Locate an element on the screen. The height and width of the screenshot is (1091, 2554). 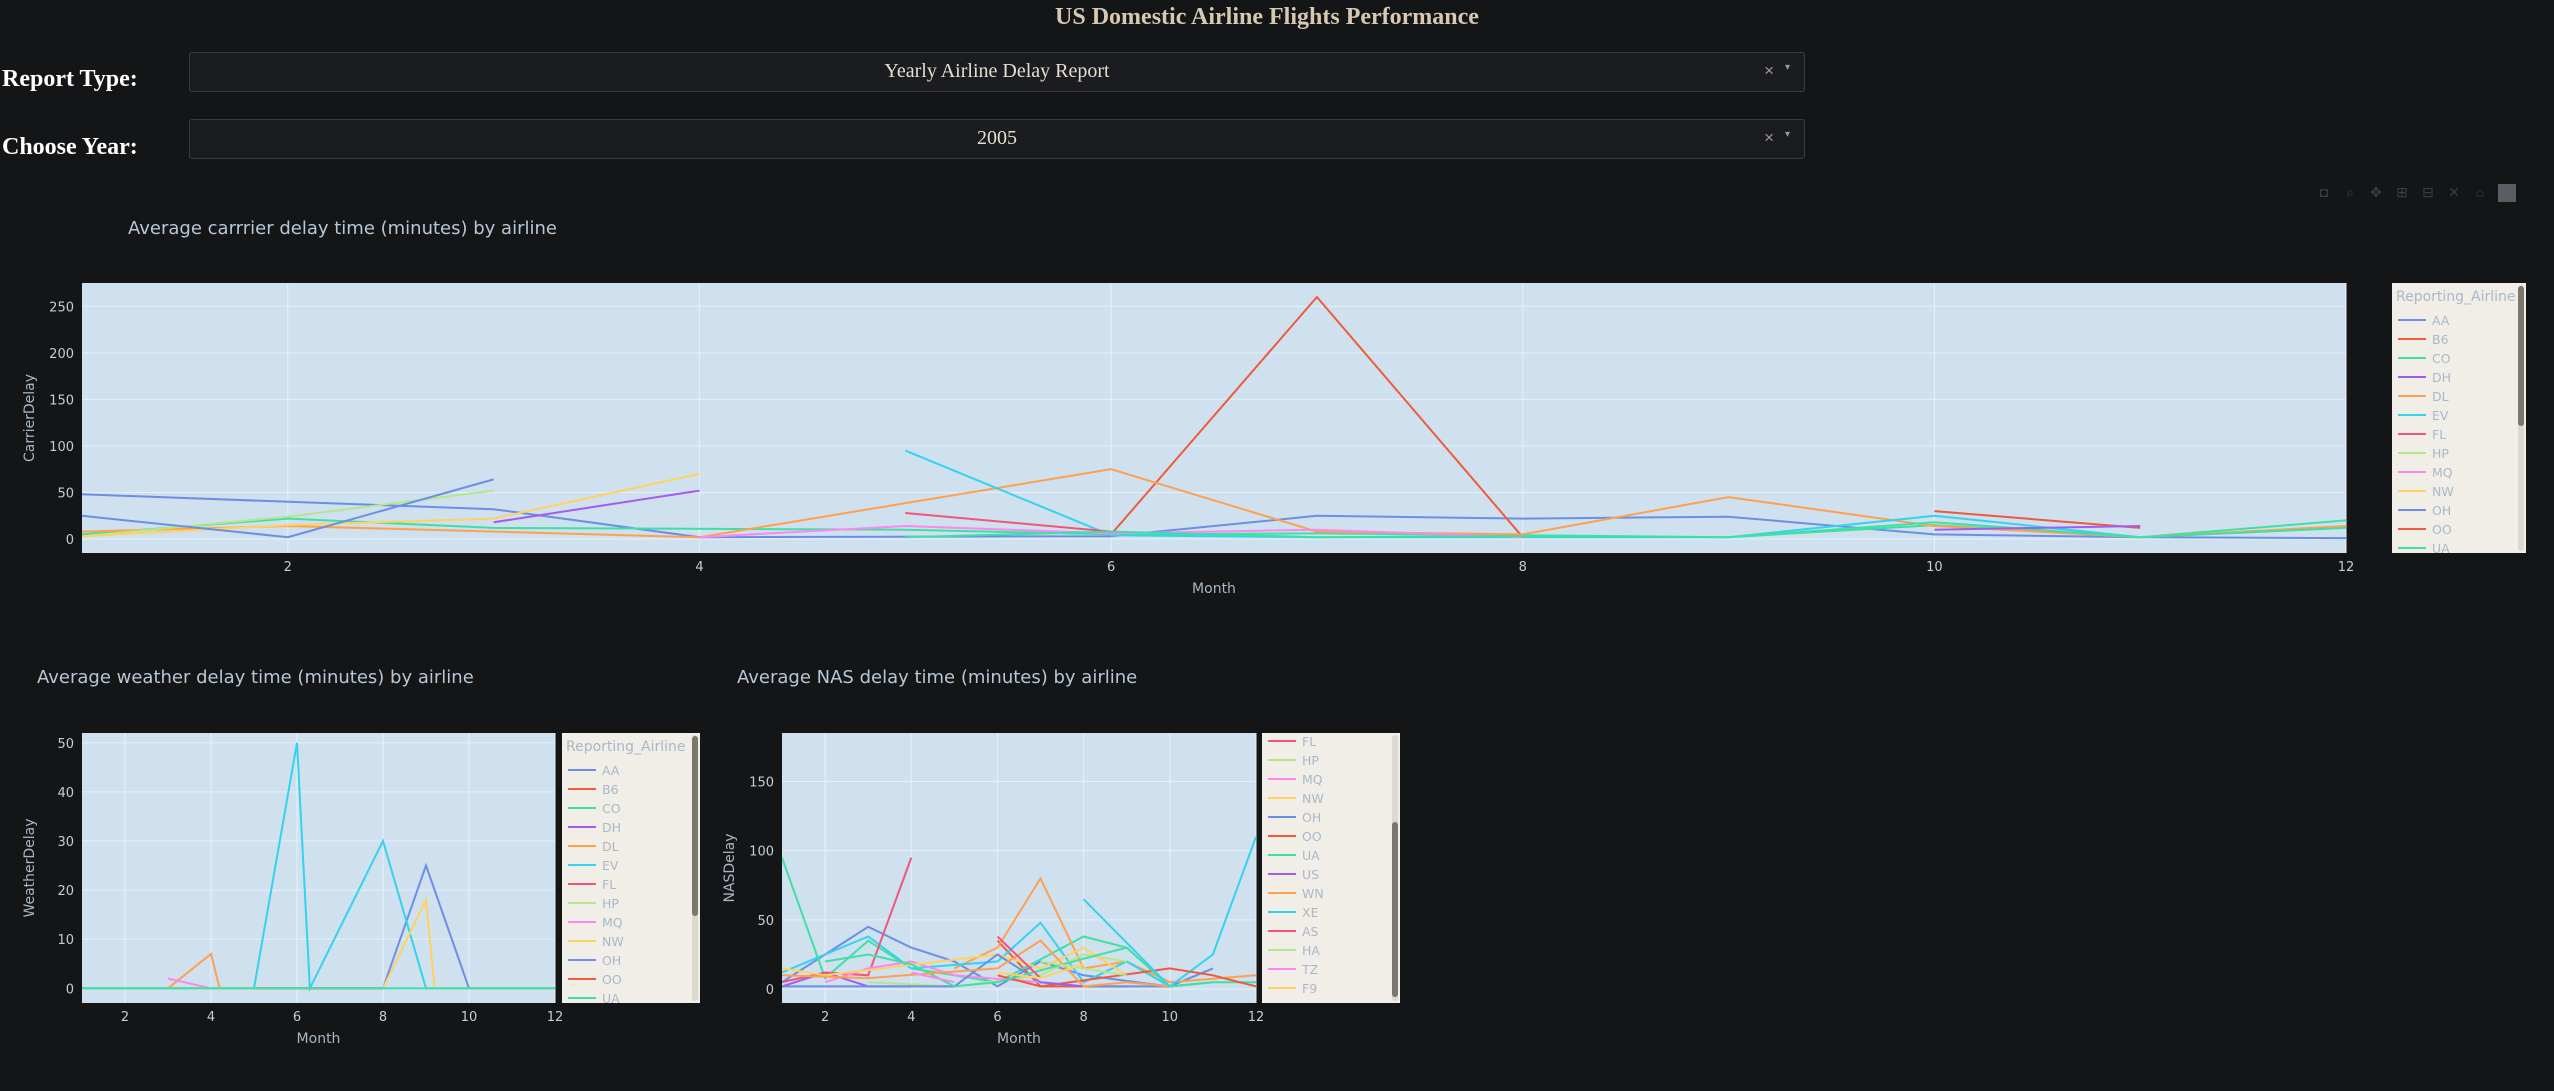
y-tick-label: 40 is located at coordinates (65, 793).